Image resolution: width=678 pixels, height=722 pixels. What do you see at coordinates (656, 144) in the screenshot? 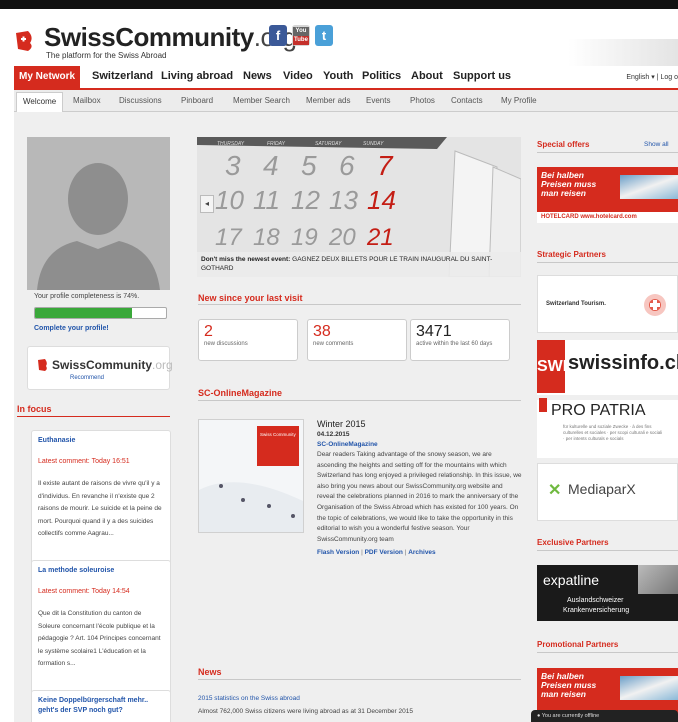
I see `show-all-link: Show all` at bounding box center [656, 144].